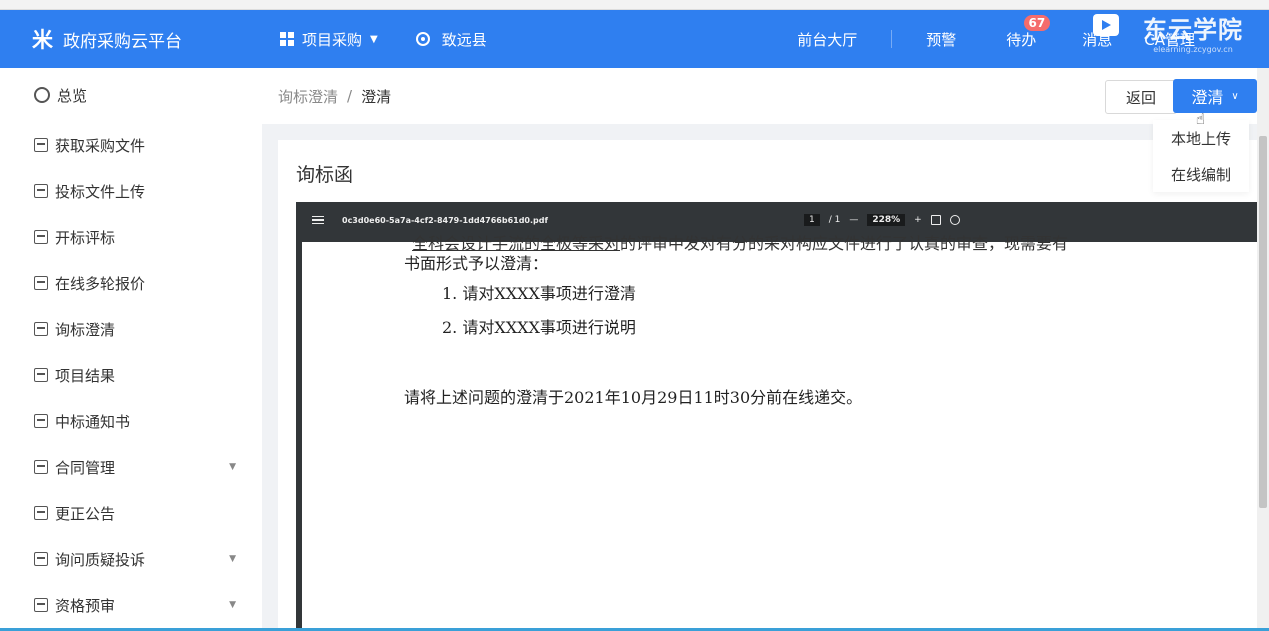 This screenshot has width=1269, height=631. Describe the element at coordinates (476, 263) in the screenshot. I see `doc-line-1: 书面形式予以澄清：` at that location.